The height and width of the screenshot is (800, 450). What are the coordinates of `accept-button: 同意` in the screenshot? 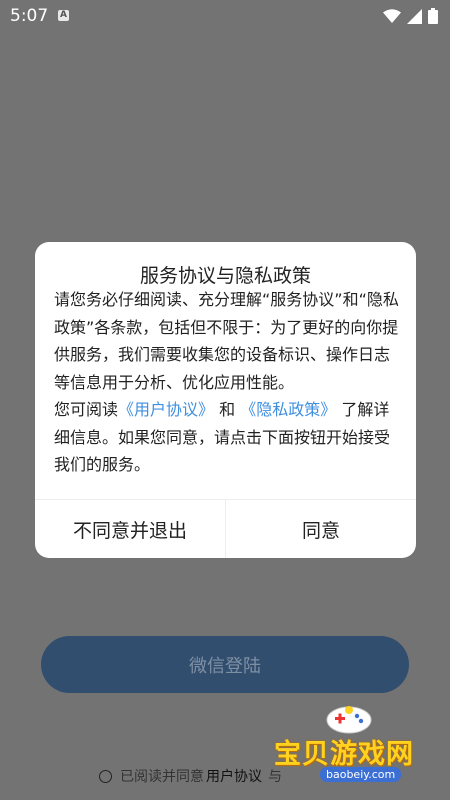 It's located at (320, 529).